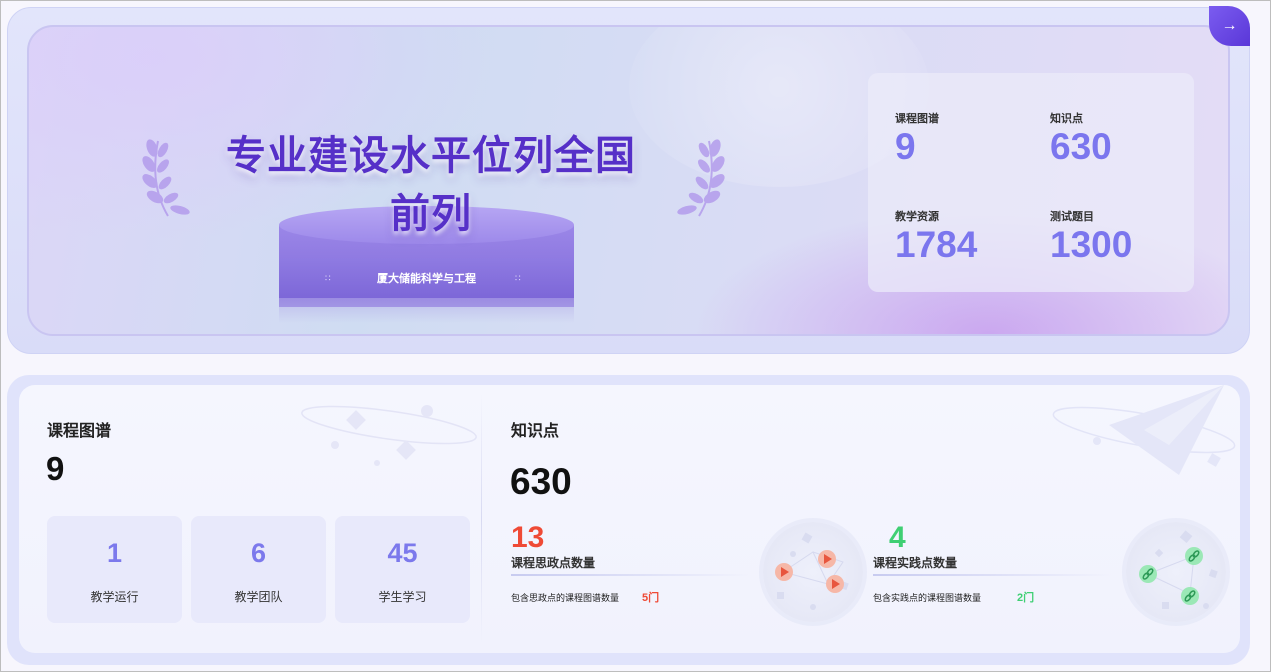 The width and height of the screenshot is (1271, 672). Describe the element at coordinates (1026, 598) in the screenshot. I see `practice-note-value: 2门` at that location.